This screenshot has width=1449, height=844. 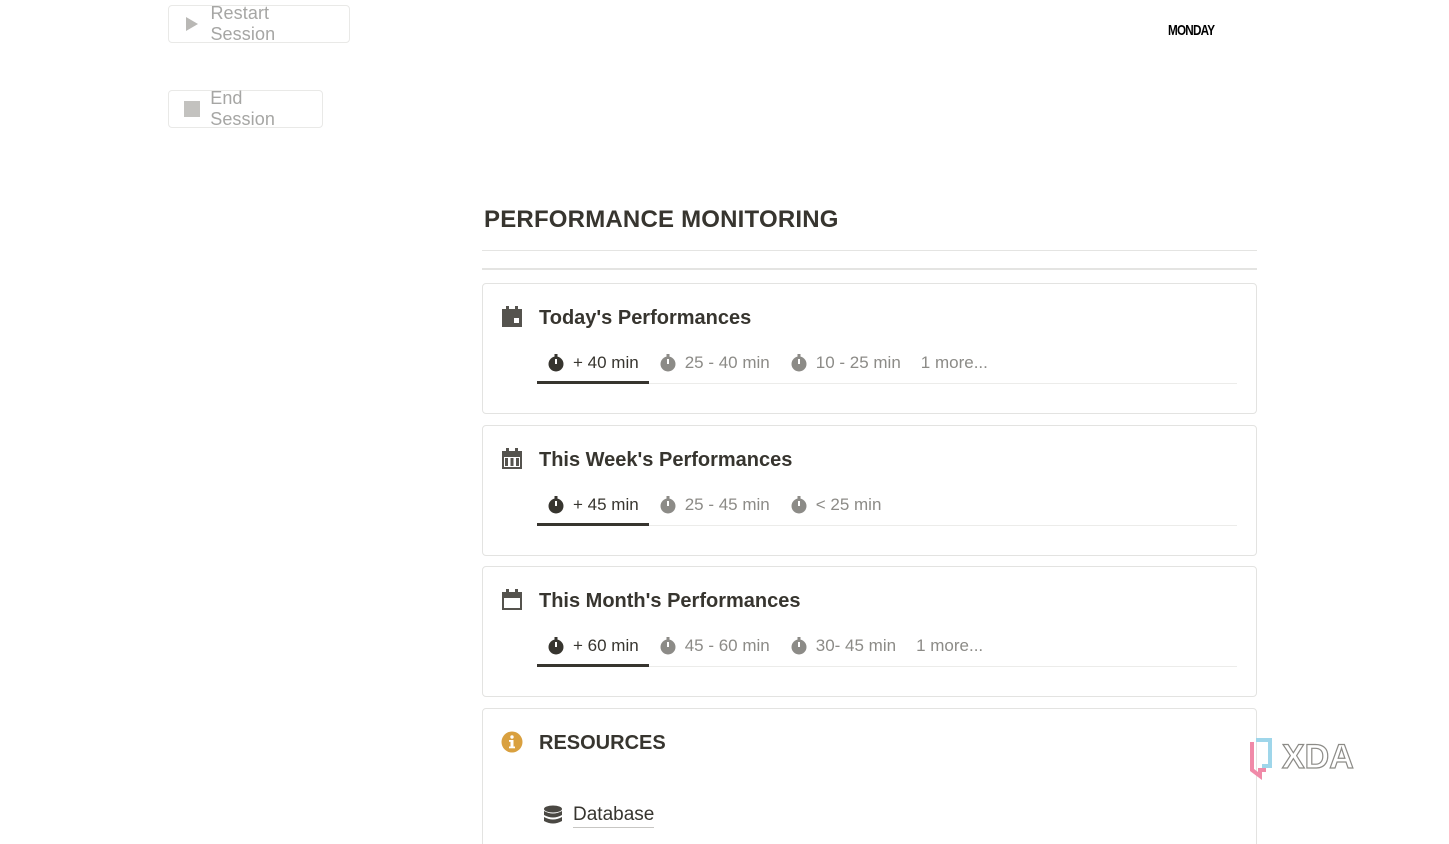 I want to click on week-card-title: This Week's Performances, so click(x=666, y=460).